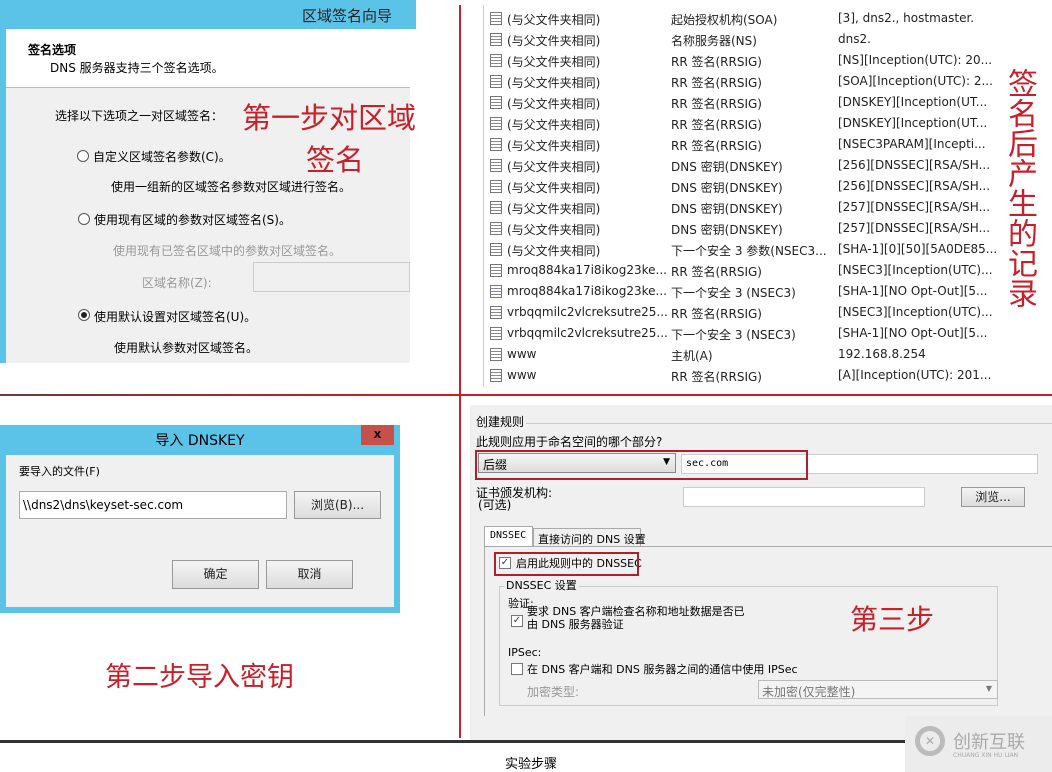 The height and width of the screenshot is (772, 1052). Describe the element at coordinates (789, 423) in the screenshot. I see `group-line` at that location.